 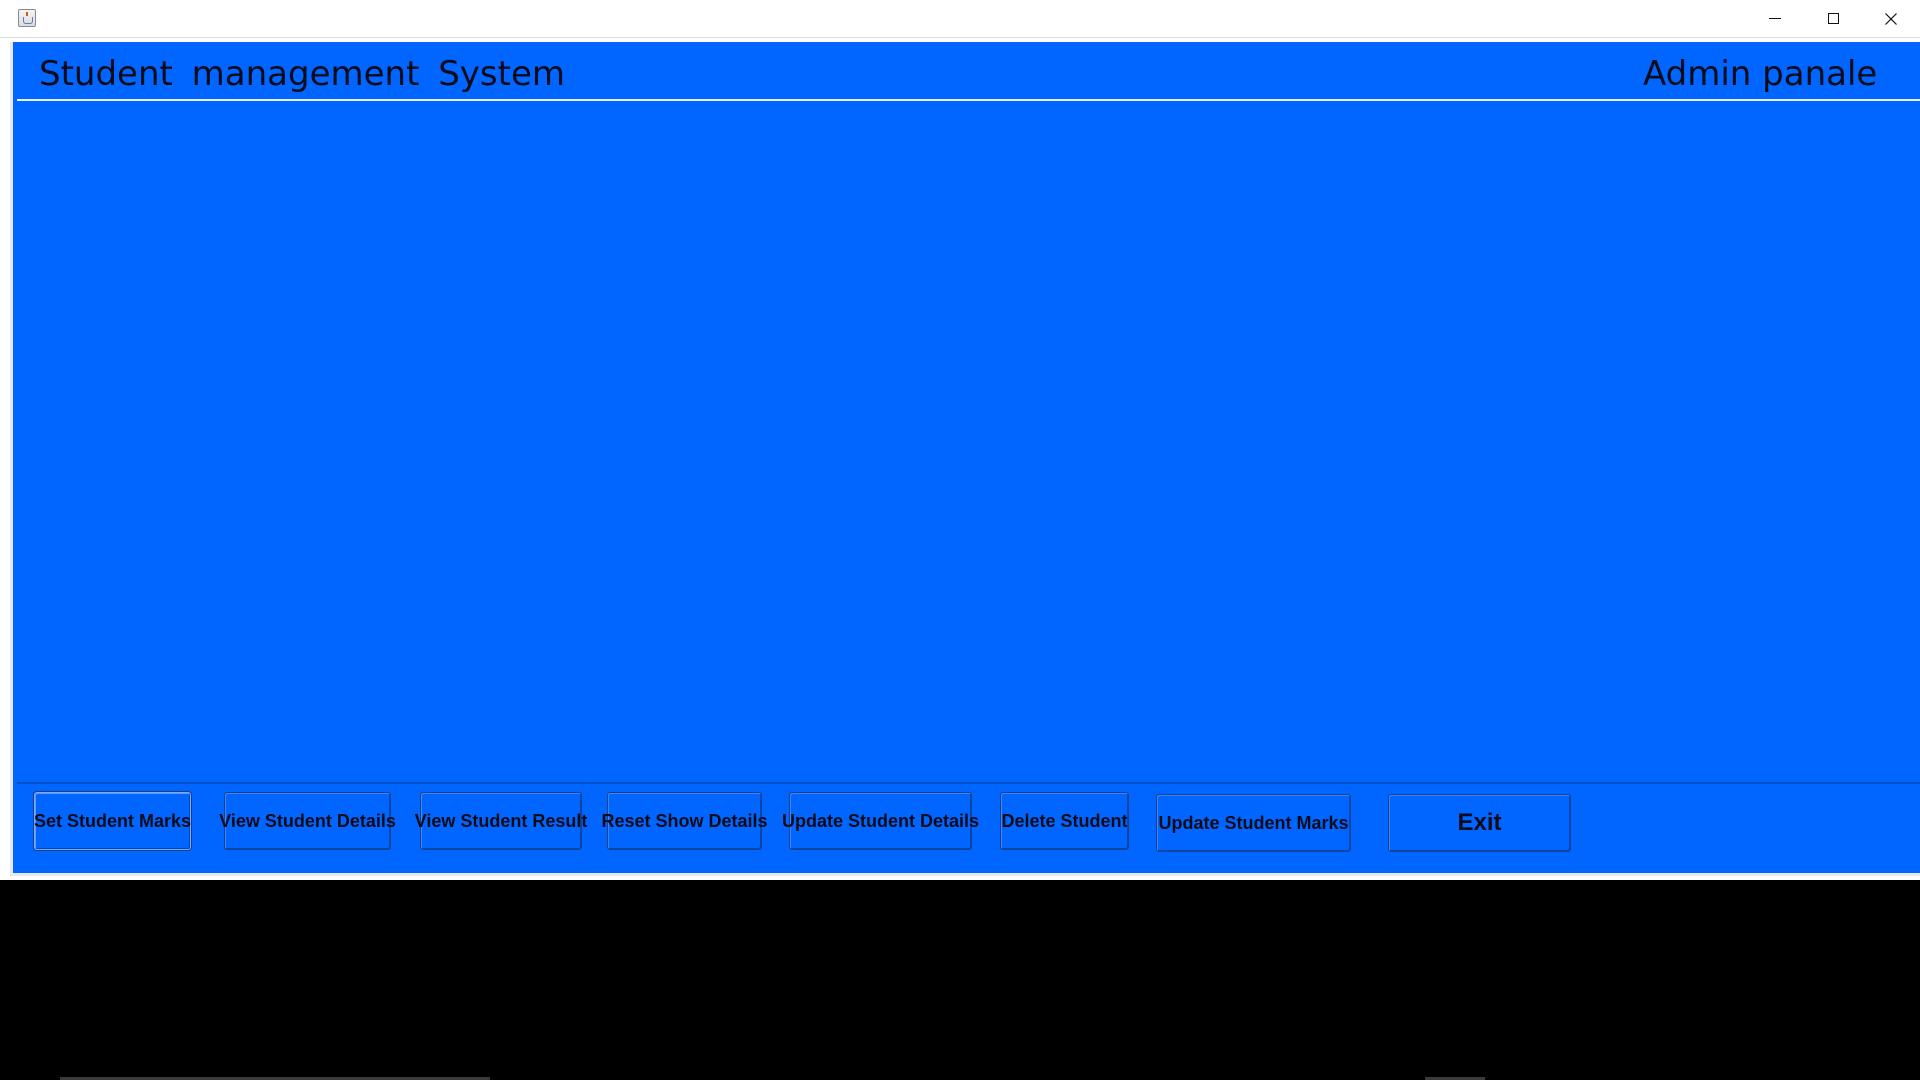 I want to click on java-cup-shape, so click(x=28, y=20).